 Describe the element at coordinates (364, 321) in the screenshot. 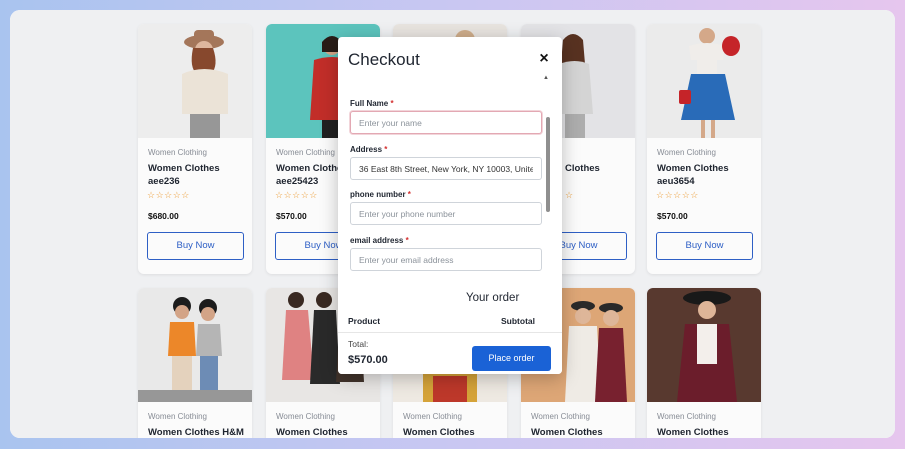

I see `product-column-header: Product` at that location.